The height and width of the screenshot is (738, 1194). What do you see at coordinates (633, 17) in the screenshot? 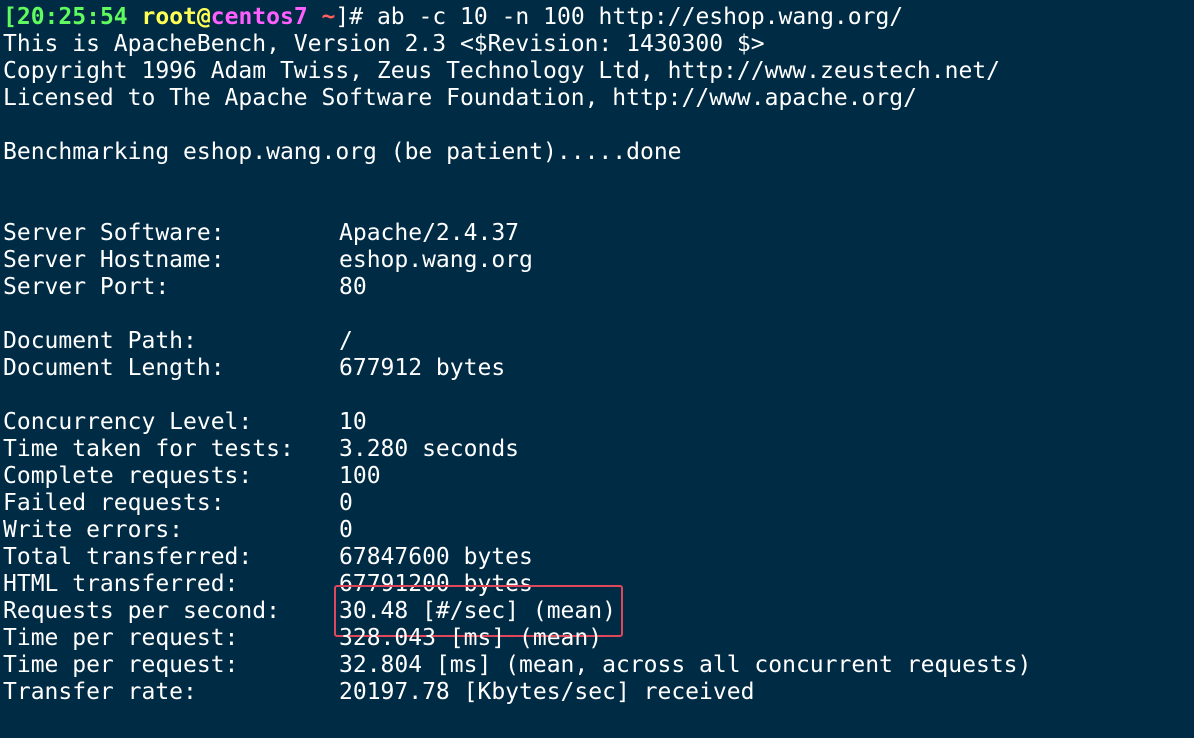
I see `command-text: ab -c 10 -n 100 http://eshop.wang.org/` at bounding box center [633, 17].